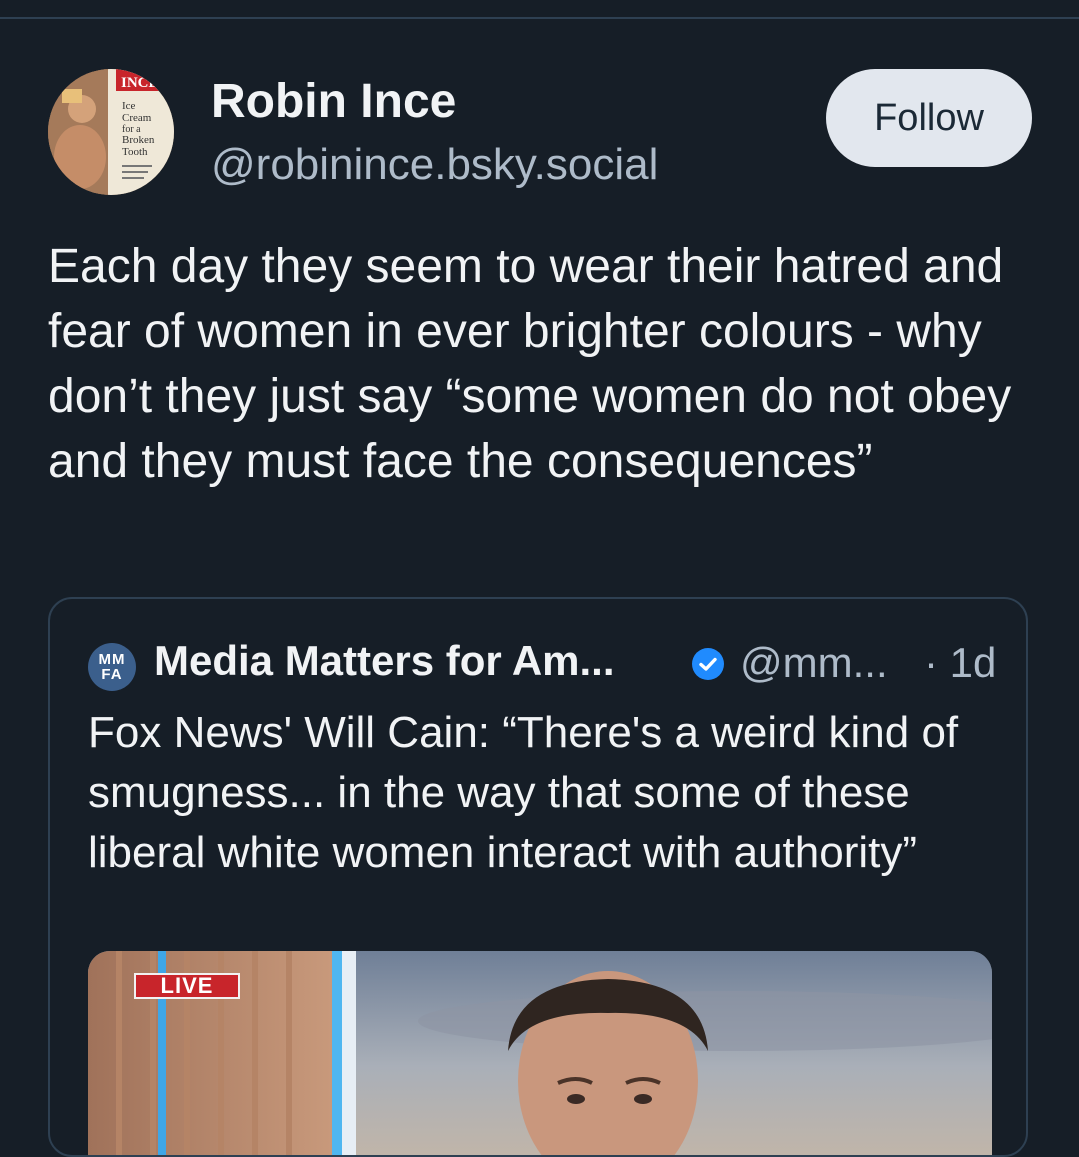 The height and width of the screenshot is (1157, 1079). Describe the element at coordinates (540, 1053) in the screenshot. I see `quoted-post-video-thumbnail: LIVE` at that location.